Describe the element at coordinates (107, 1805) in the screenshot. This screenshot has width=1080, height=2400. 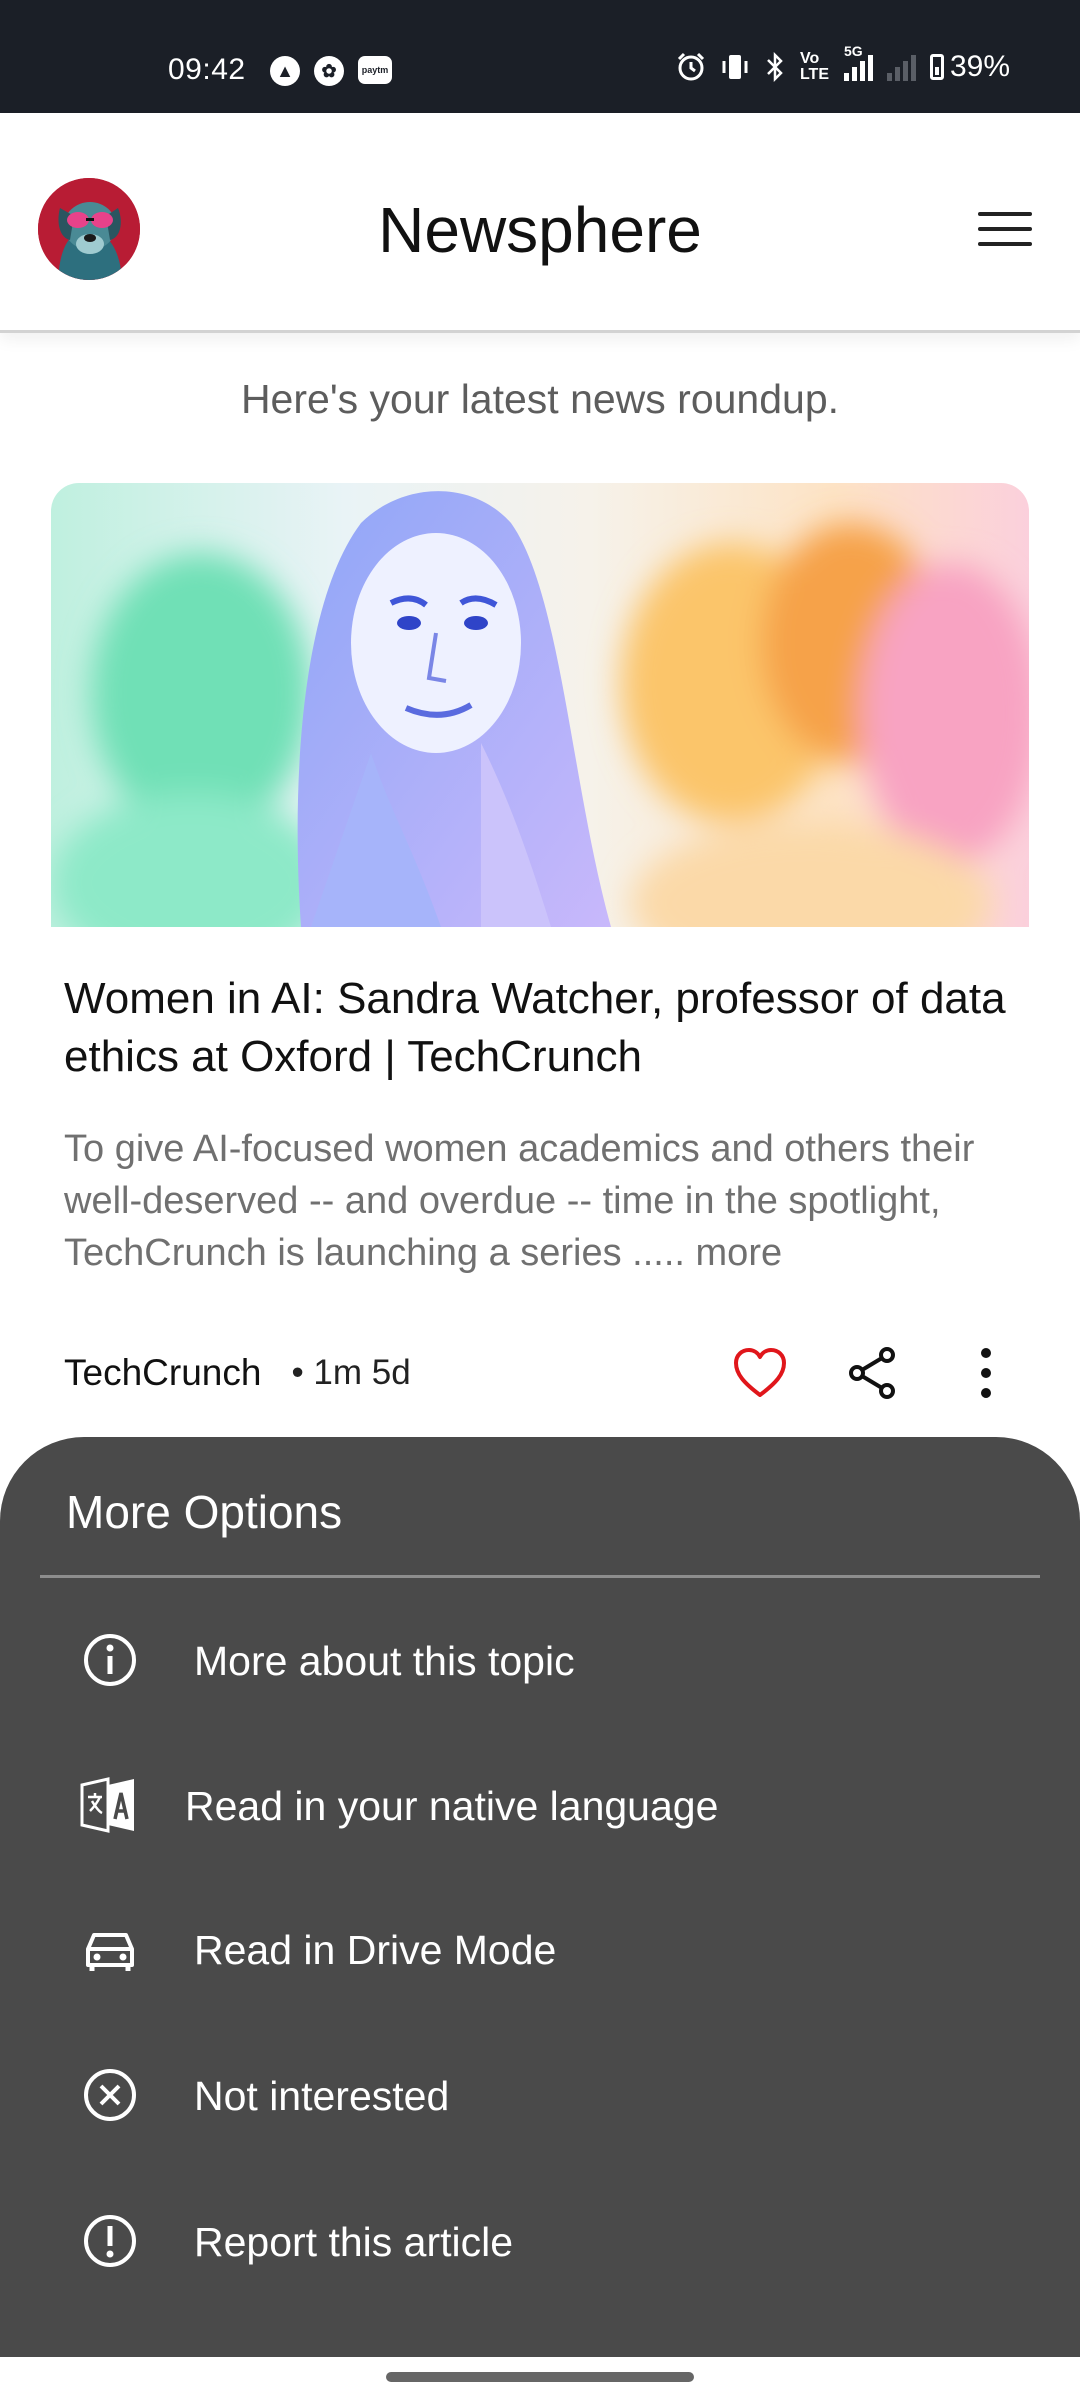
I see `translate-icon` at that location.